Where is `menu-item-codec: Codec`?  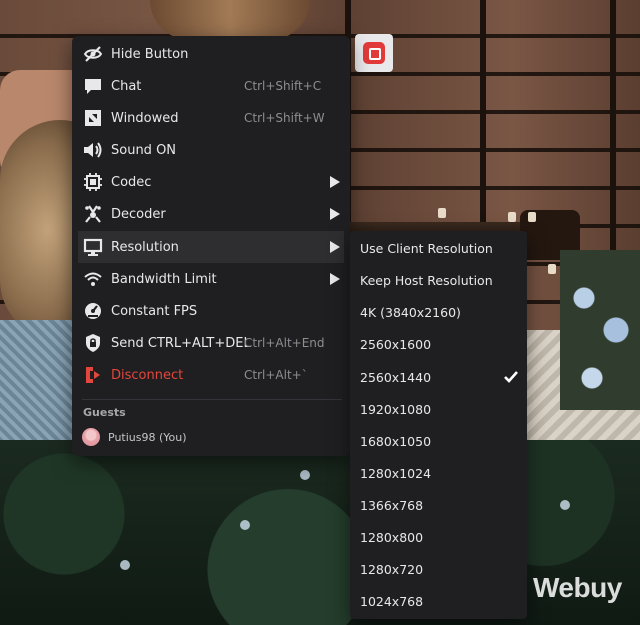
menu-item-codec: Codec is located at coordinates (211, 182).